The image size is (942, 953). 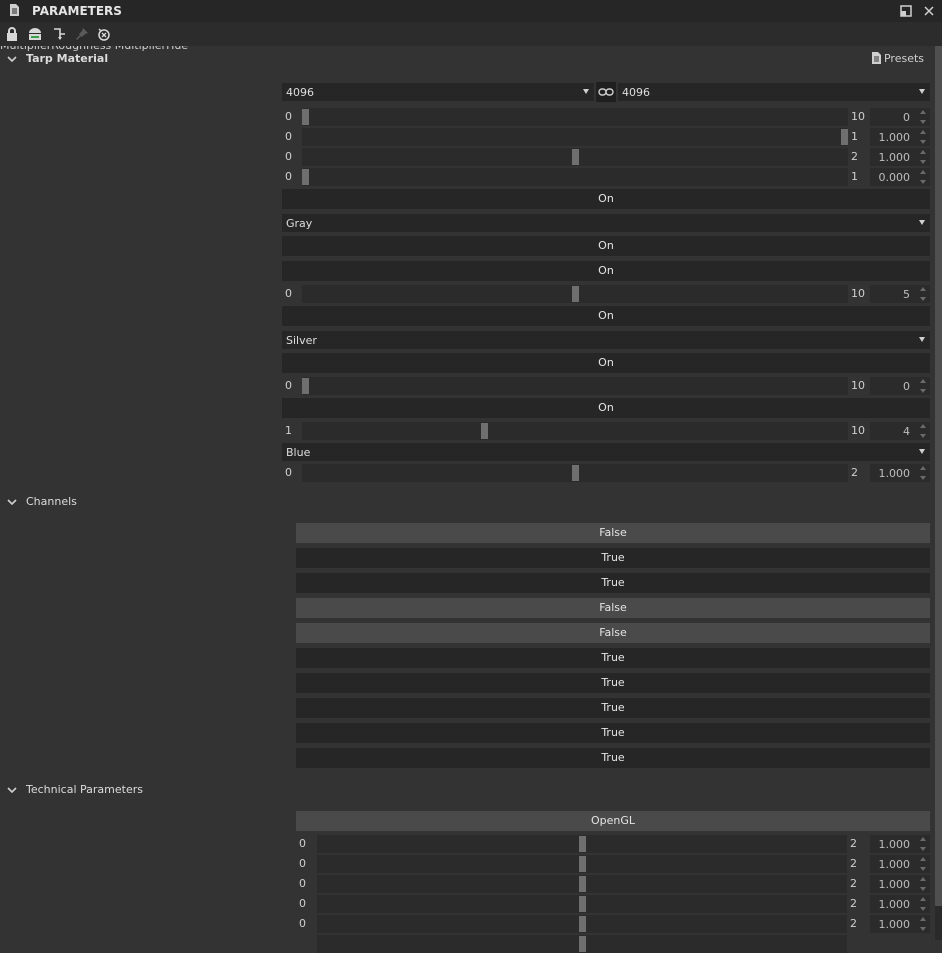 I want to click on link-icon, so click(x=606, y=92).